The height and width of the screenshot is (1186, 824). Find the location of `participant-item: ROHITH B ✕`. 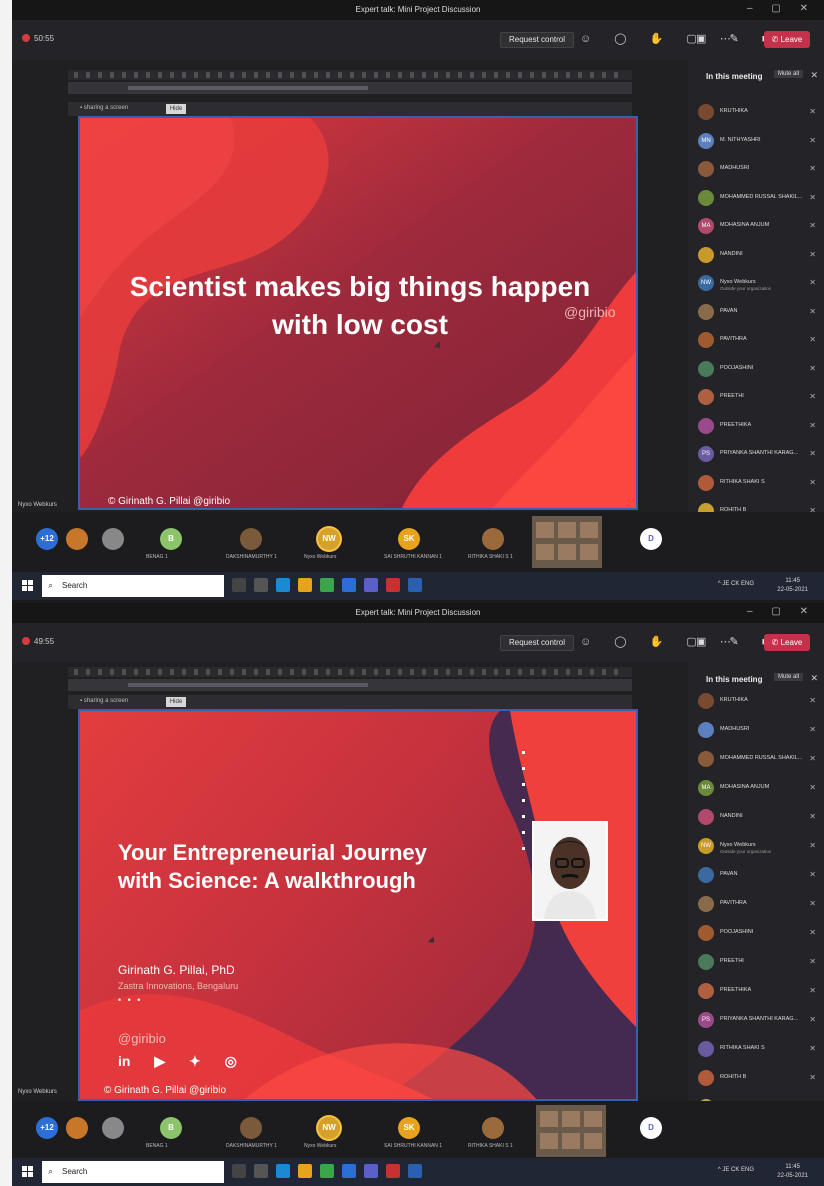

participant-item: ROHITH B ✕ is located at coordinates (756, 1080).